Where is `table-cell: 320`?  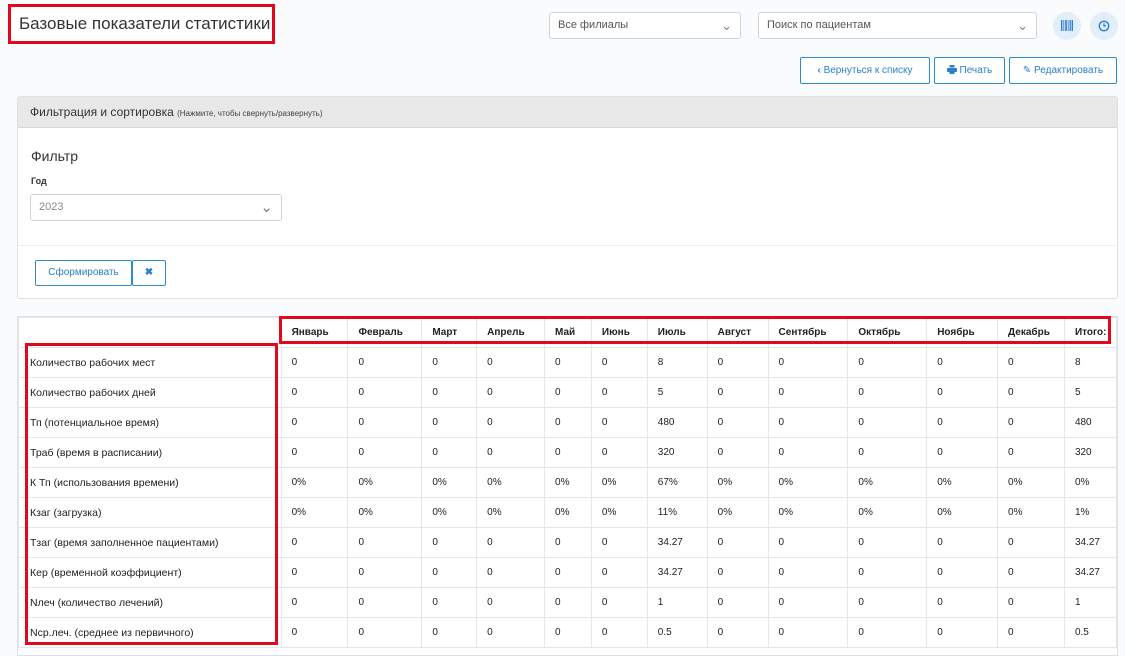
table-cell: 320 is located at coordinates (677, 452).